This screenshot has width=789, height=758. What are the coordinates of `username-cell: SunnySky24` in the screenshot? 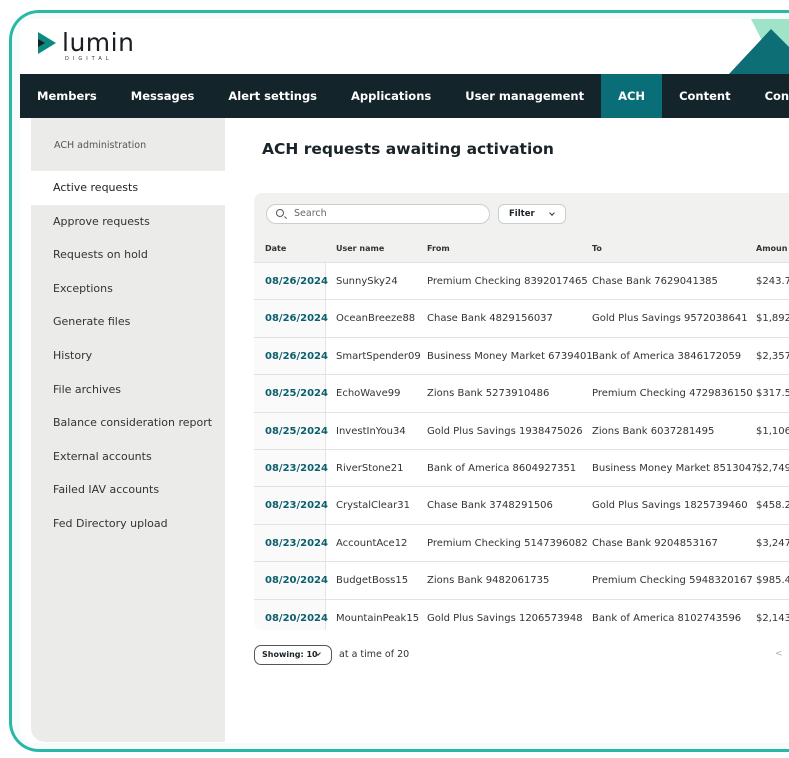 It's located at (367, 281).